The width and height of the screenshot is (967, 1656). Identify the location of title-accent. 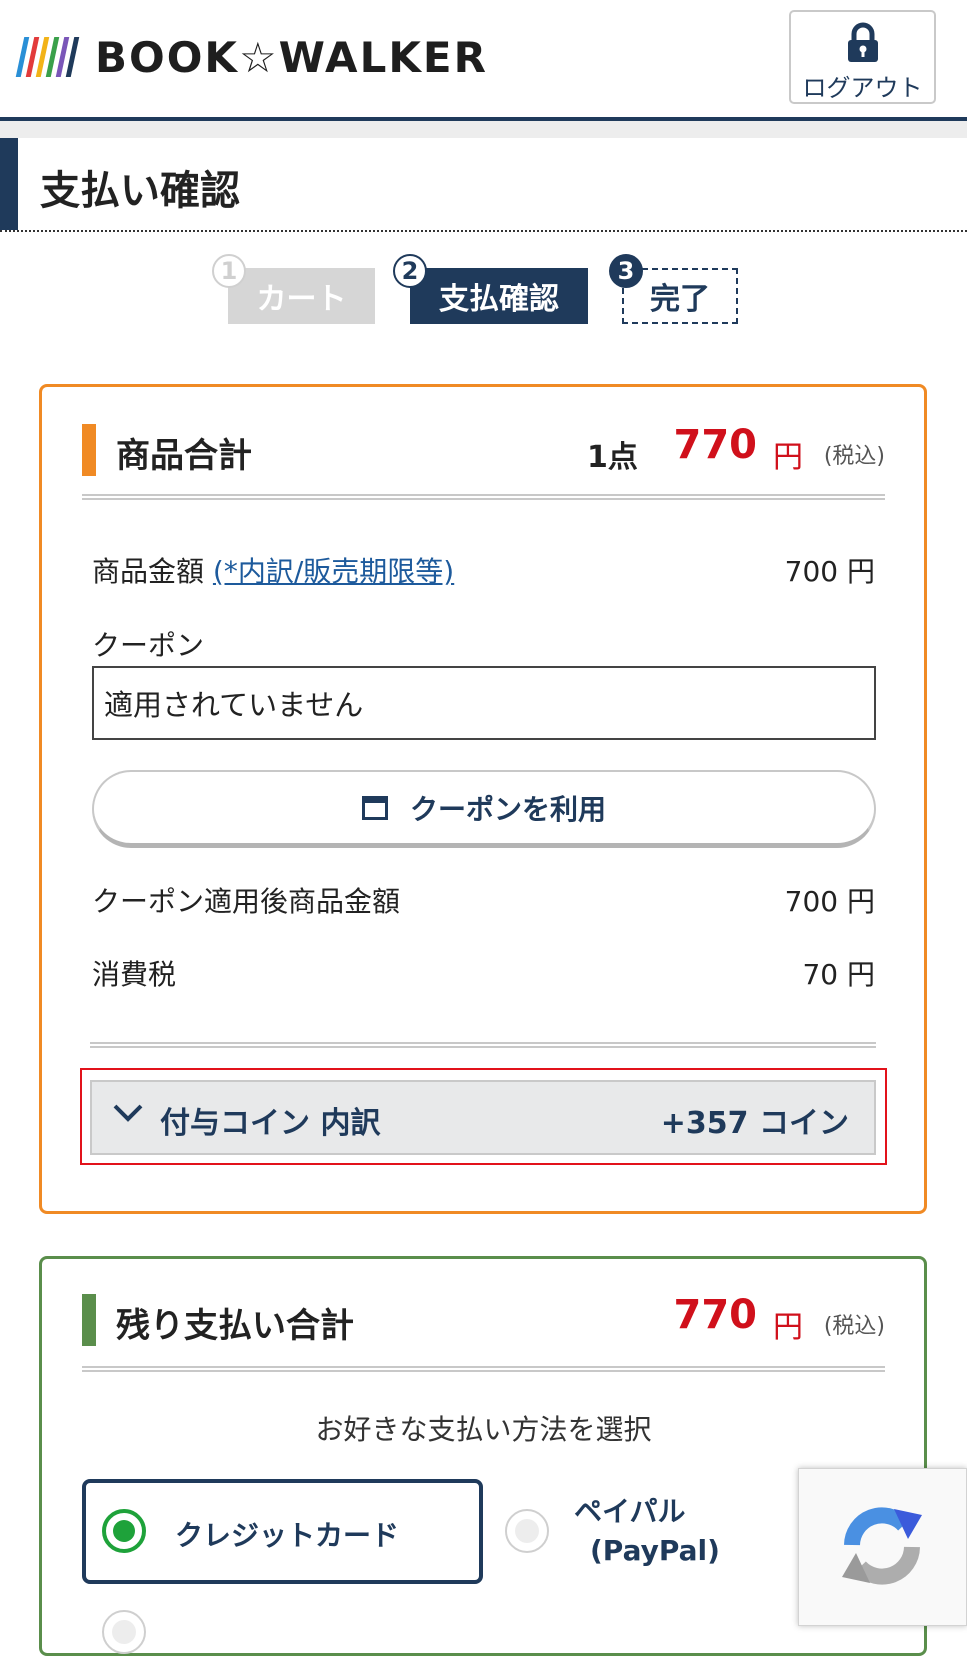
(9, 184).